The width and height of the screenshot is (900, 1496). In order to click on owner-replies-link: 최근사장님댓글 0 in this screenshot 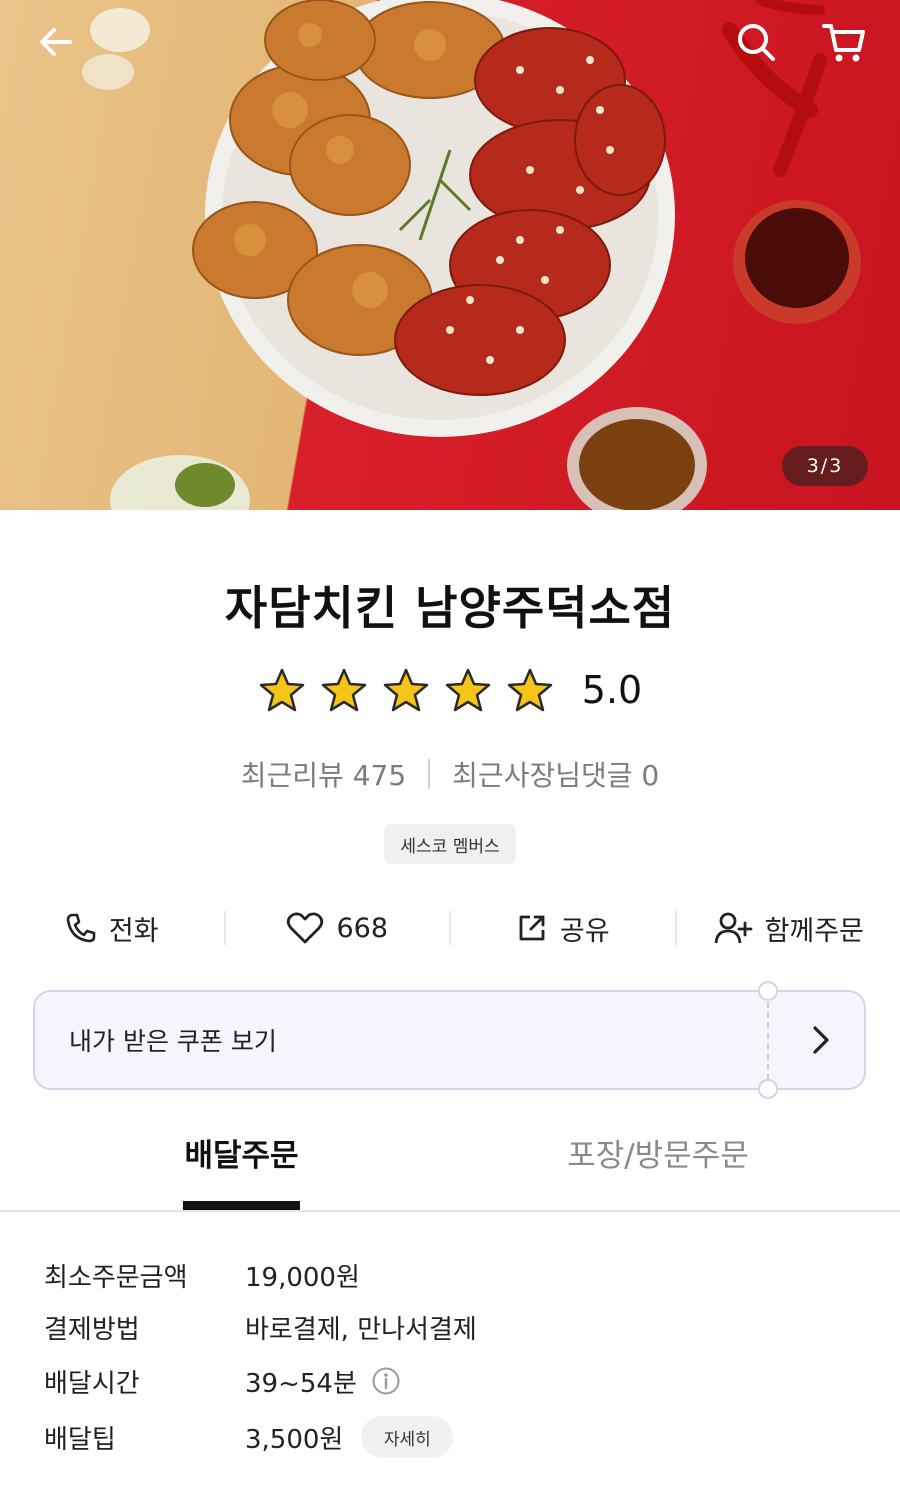, I will do `click(555, 774)`.